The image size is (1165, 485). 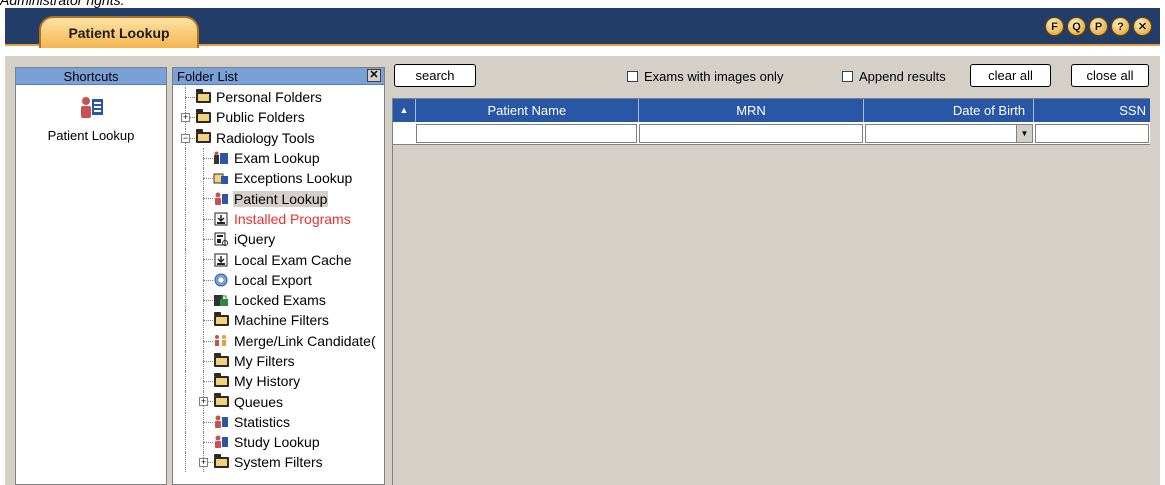 What do you see at coordinates (281, 198) in the screenshot?
I see `tree-item-label: Patient Lookup` at bounding box center [281, 198].